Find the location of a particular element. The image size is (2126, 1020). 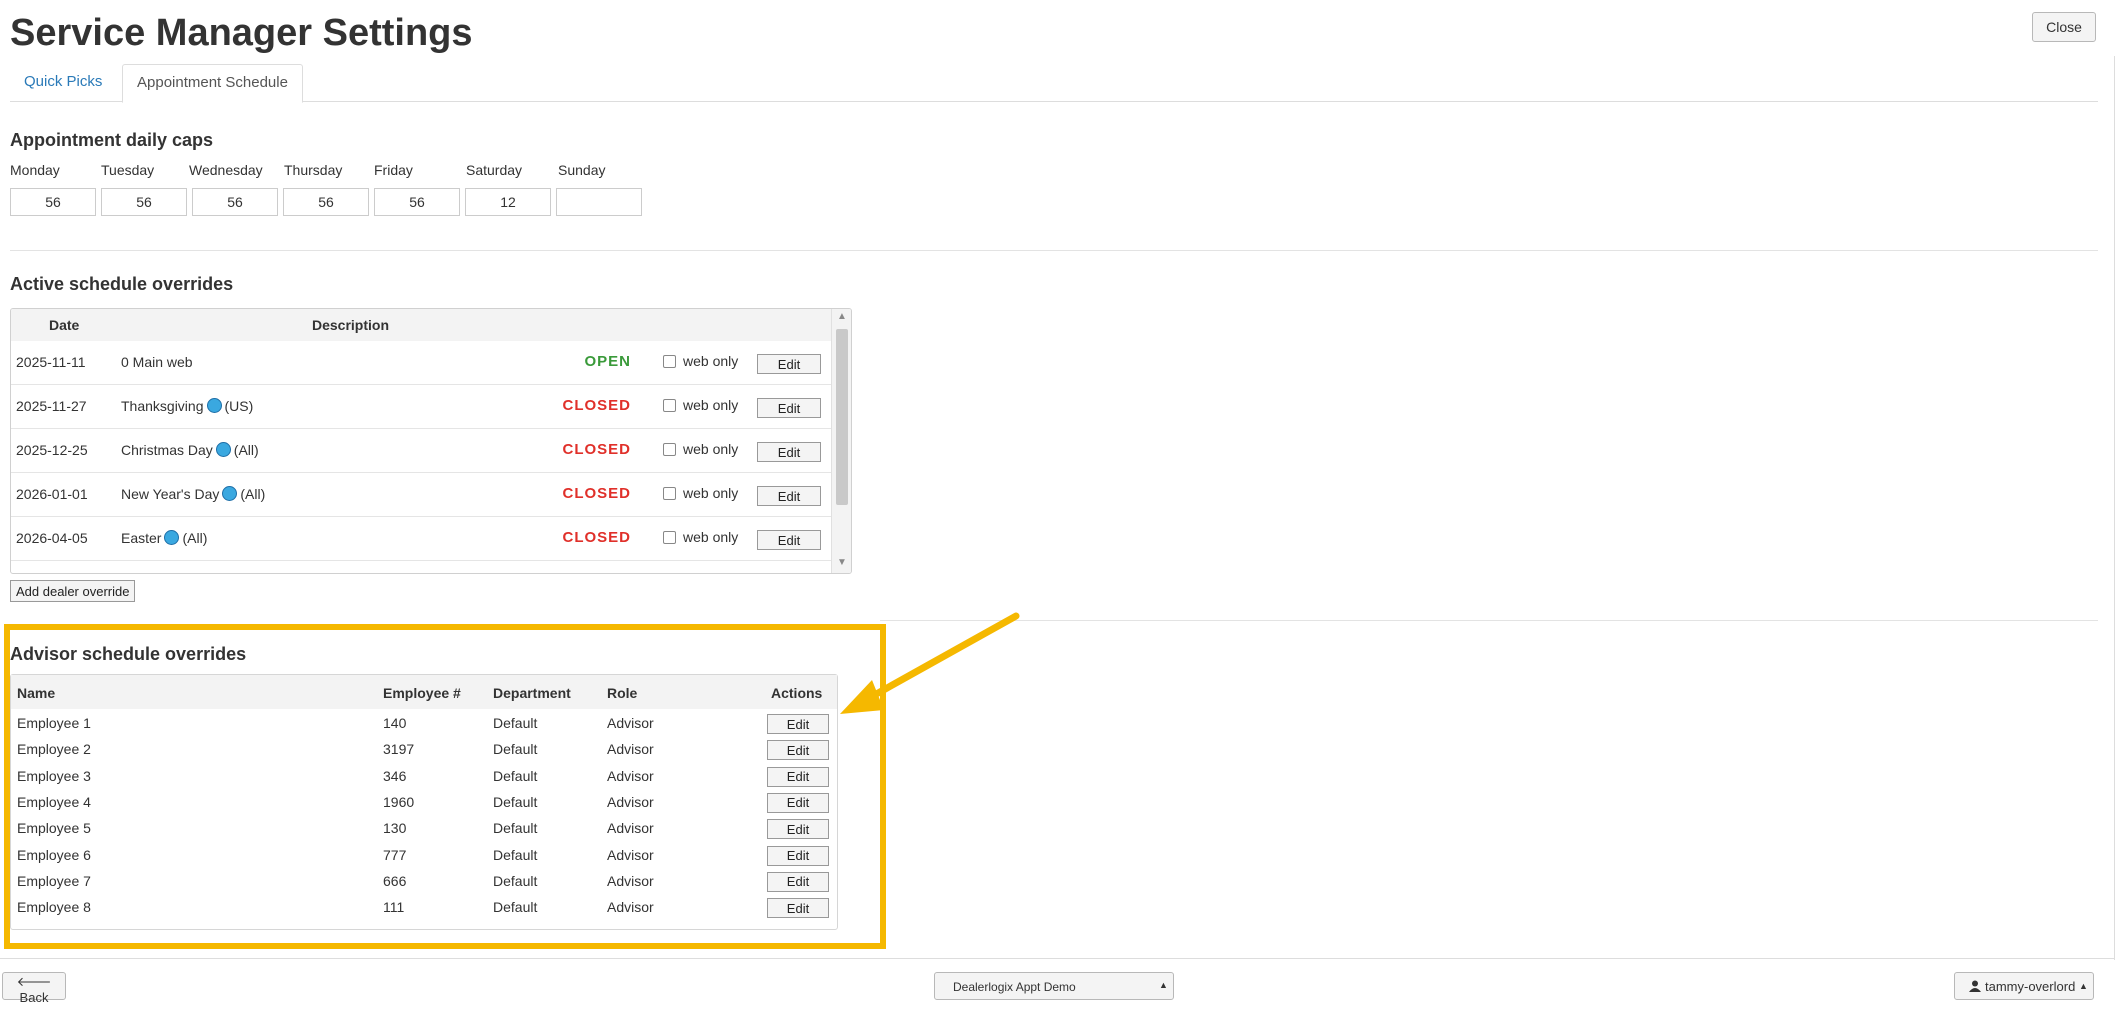

override-name: 0 Main web is located at coordinates (157, 362).